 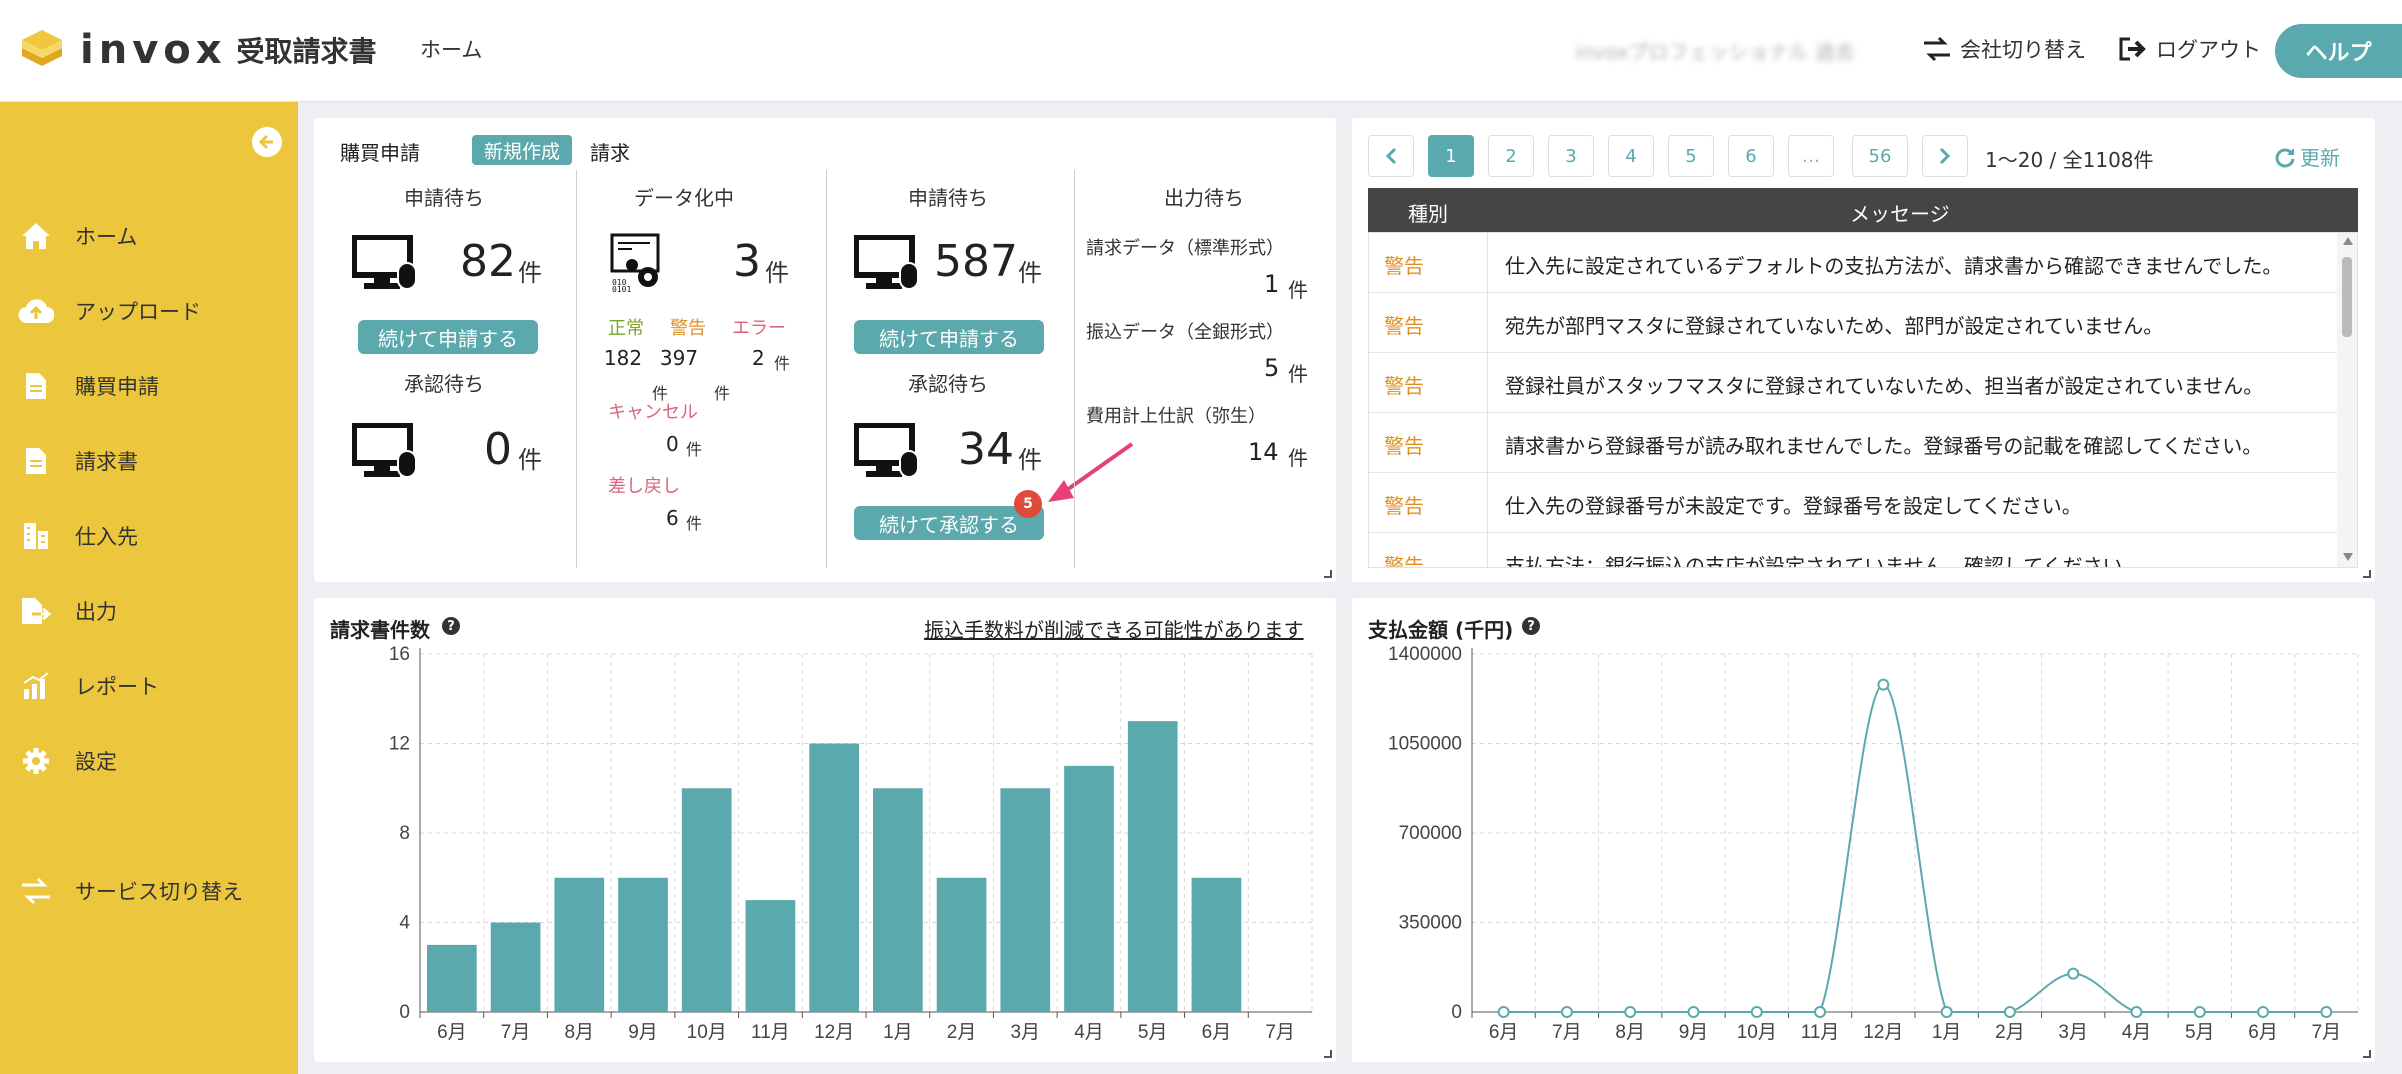 I want to click on row-message: 請求書から登録番号が読み取れませんでした。登録番号の記載を確認してください。, so click(x=1884, y=446).